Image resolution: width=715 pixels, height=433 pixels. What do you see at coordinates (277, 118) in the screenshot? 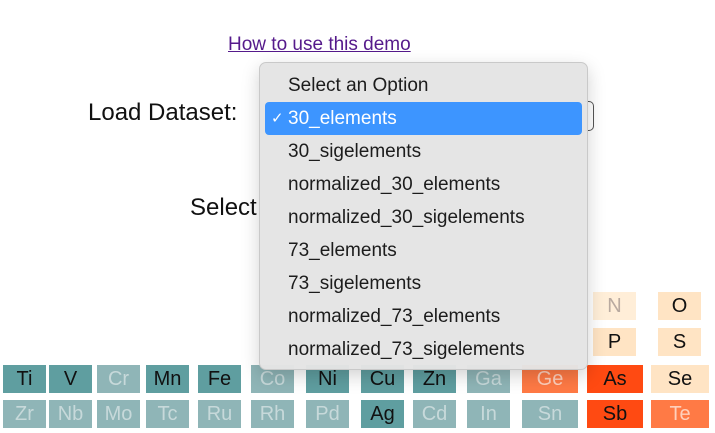
I see `checkmark-icon: ✓` at bounding box center [277, 118].